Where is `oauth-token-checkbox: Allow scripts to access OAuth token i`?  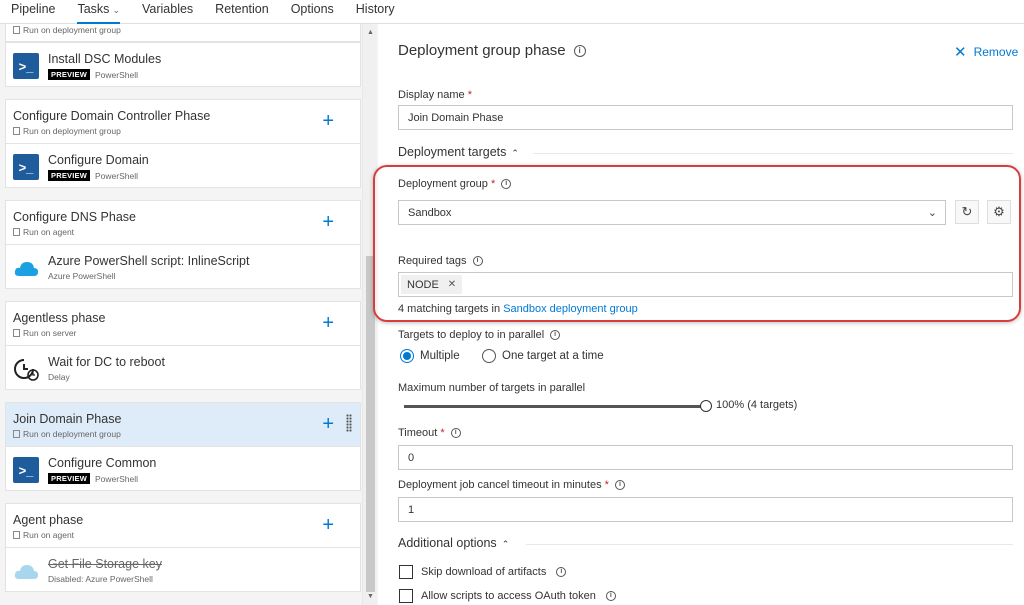 oauth-token-checkbox: Allow scripts to access OAuth token i is located at coordinates (507, 596).